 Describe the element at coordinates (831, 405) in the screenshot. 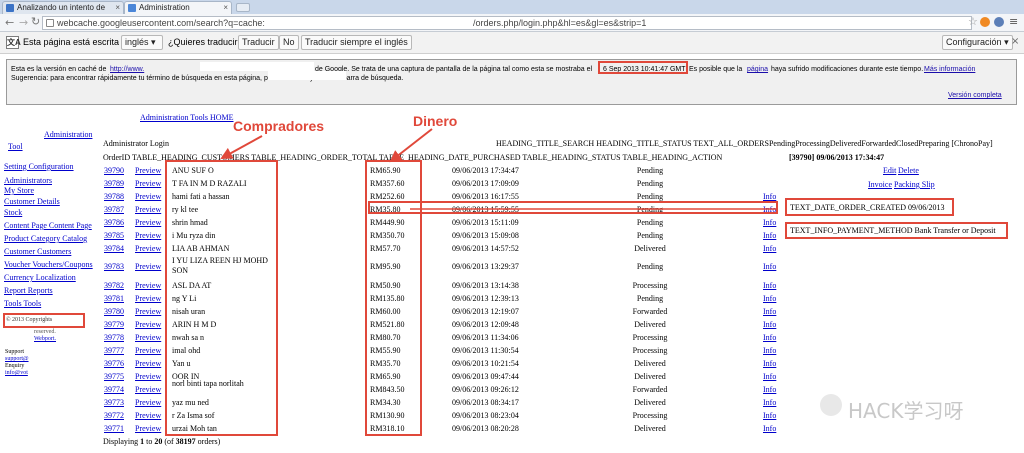

I see `wechat-logo-icon` at that location.